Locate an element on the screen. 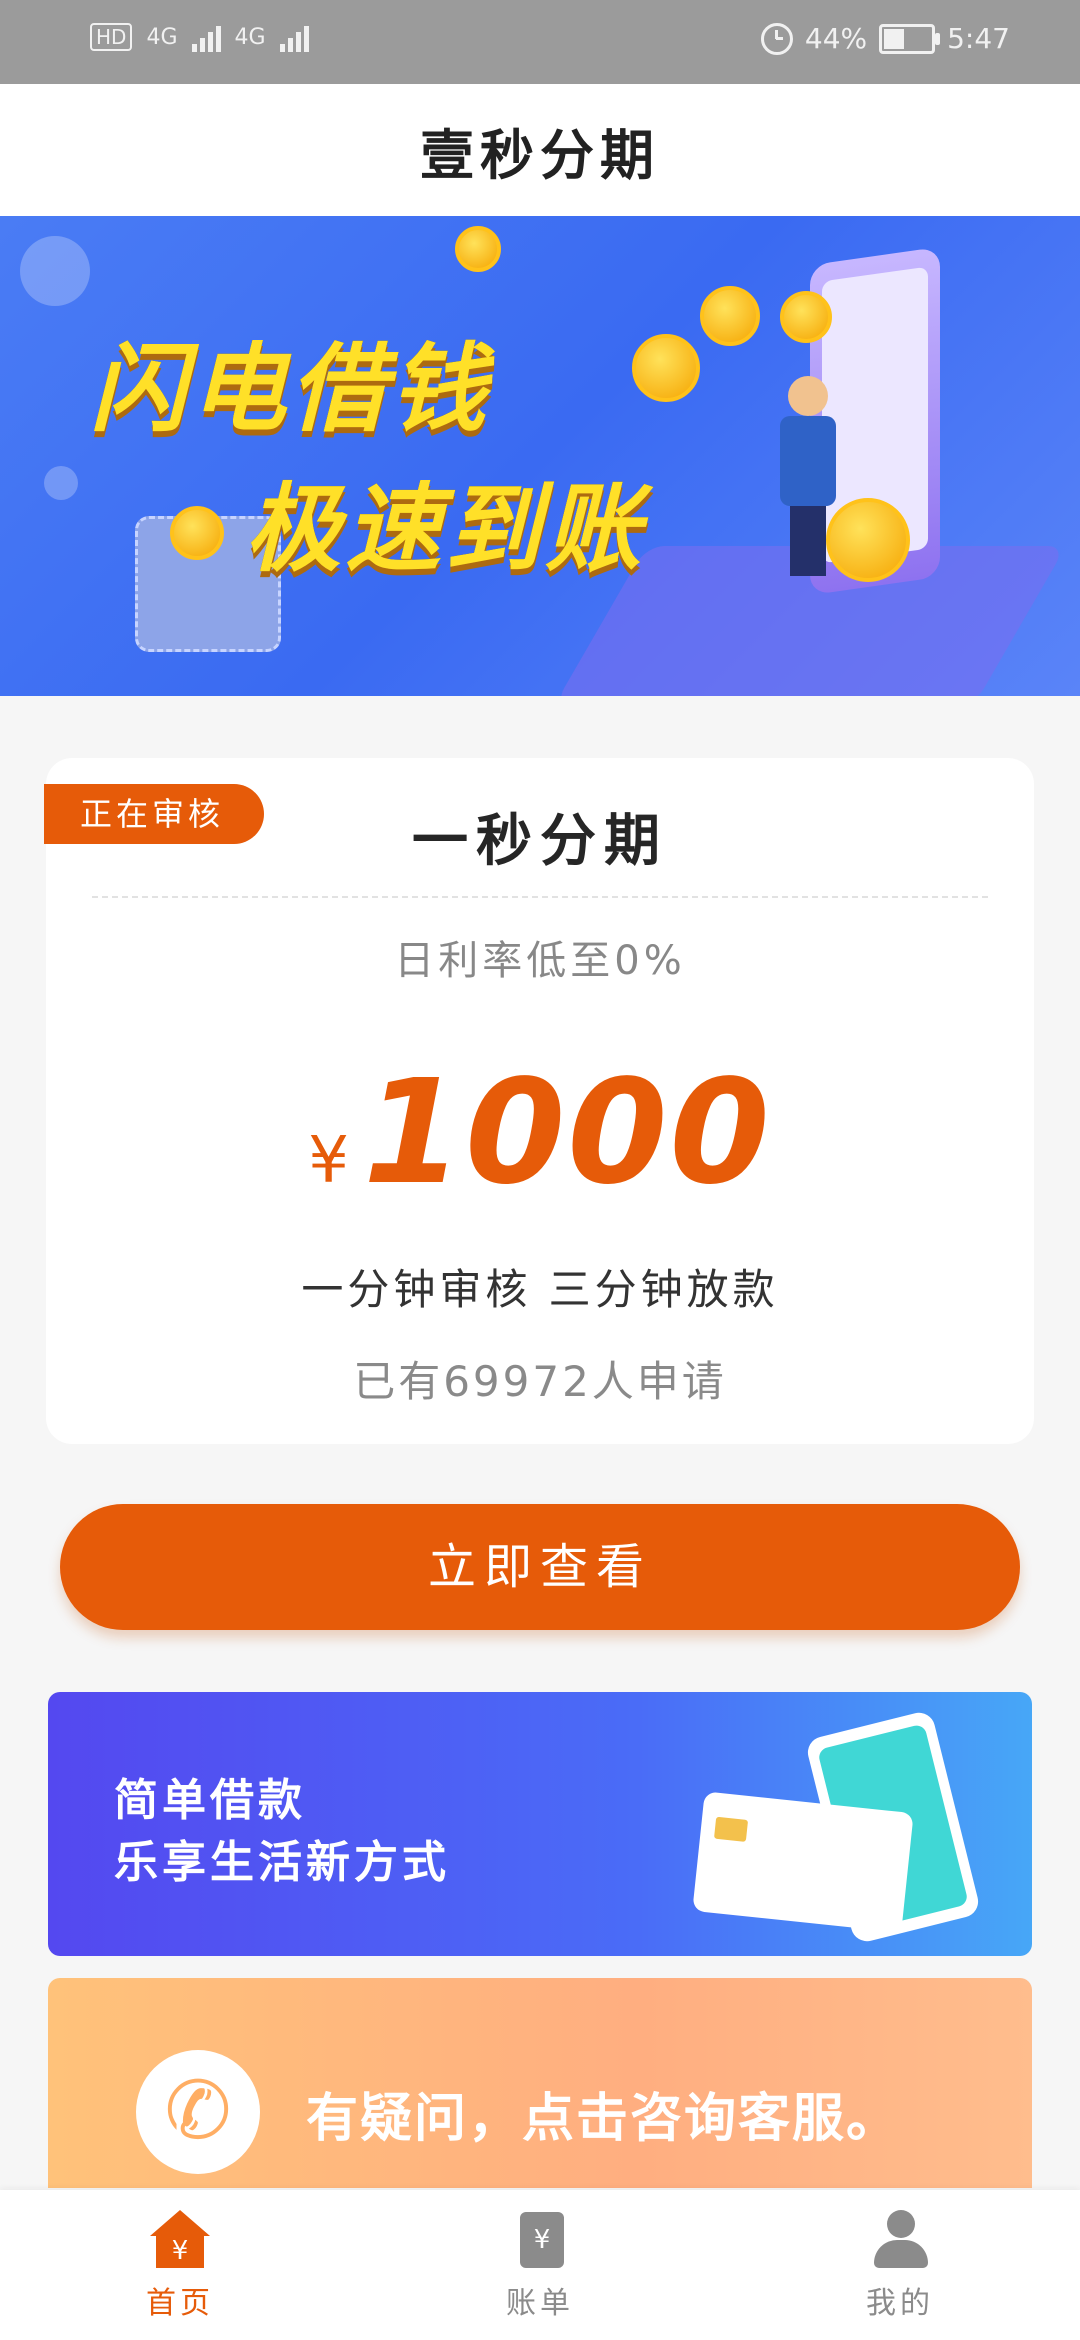 The width and height of the screenshot is (1080, 2340). card-divider is located at coordinates (540, 897).